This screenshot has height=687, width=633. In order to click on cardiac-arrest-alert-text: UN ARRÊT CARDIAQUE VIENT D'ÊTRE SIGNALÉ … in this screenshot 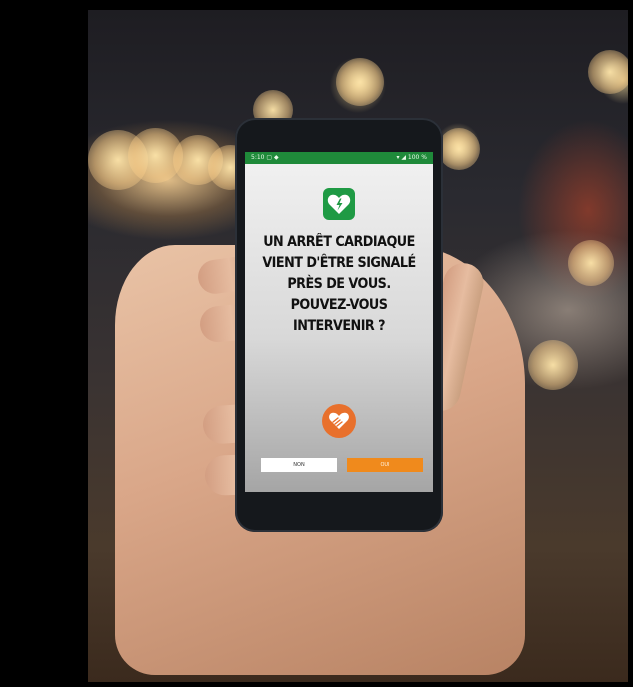, I will do `click(339, 284)`.